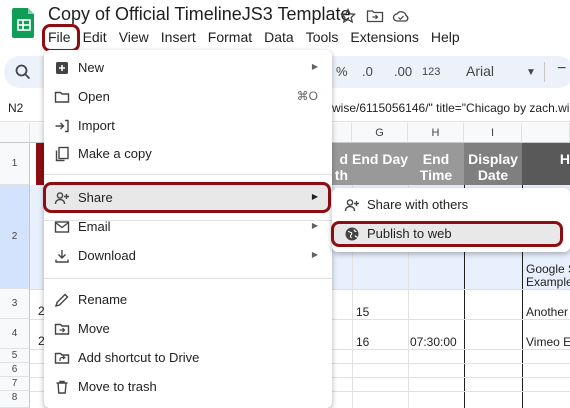 This screenshot has width=570, height=408. What do you see at coordinates (307, 96) in the screenshot?
I see `shortcut-label: ⌘O` at bounding box center [307, 96].